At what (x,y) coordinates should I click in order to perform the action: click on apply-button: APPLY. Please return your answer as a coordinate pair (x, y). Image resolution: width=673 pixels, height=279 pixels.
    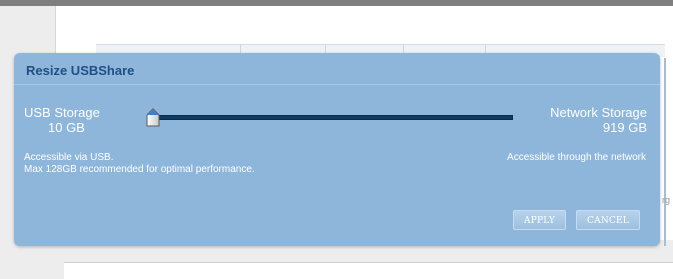
    Looking at the image, I should click on (539, 220).